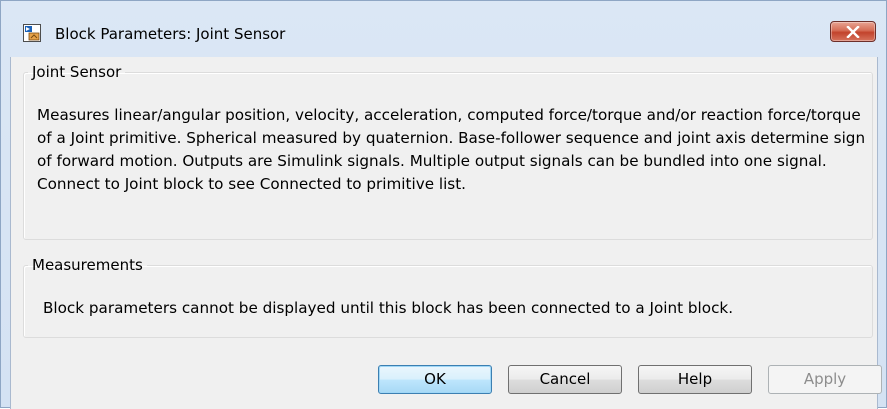 This screenshot has width=887, height=409. What do you see at coordinates (825, 379) in the screenshot?
I see `apply-button: Apply` at bounding box center [825, 379].